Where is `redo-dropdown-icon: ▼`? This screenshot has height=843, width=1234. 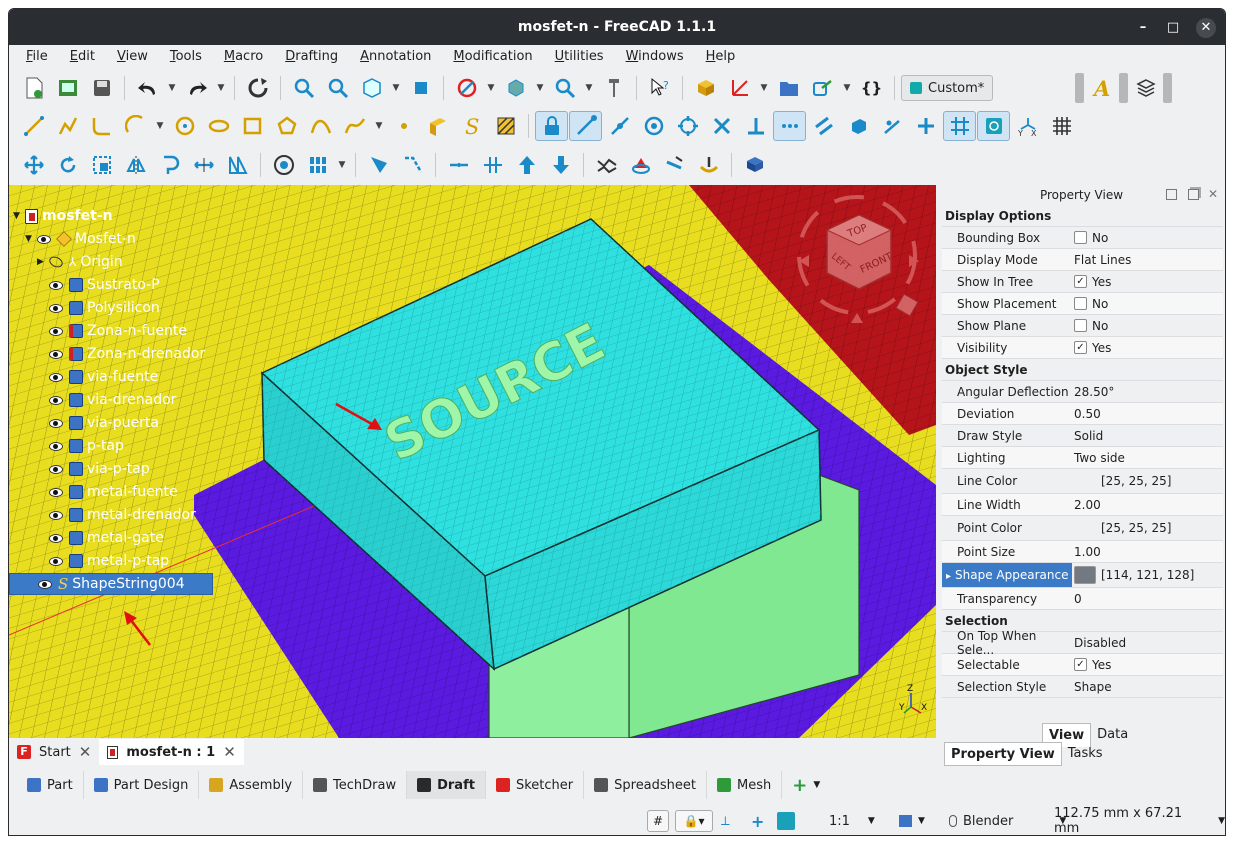 redo-dropdown-icon: ▼ is located at coordinates (221, 88).